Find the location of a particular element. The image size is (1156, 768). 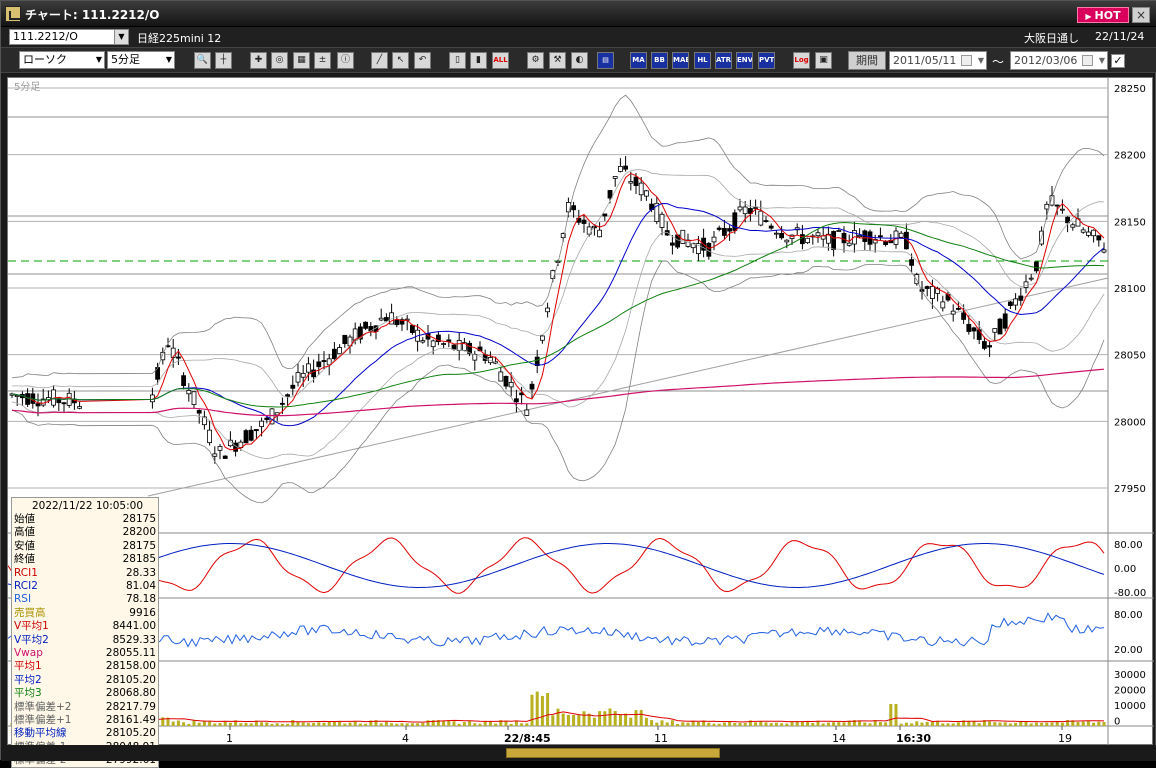

gear-button: ⚙ is located at coordinates (535, 60).